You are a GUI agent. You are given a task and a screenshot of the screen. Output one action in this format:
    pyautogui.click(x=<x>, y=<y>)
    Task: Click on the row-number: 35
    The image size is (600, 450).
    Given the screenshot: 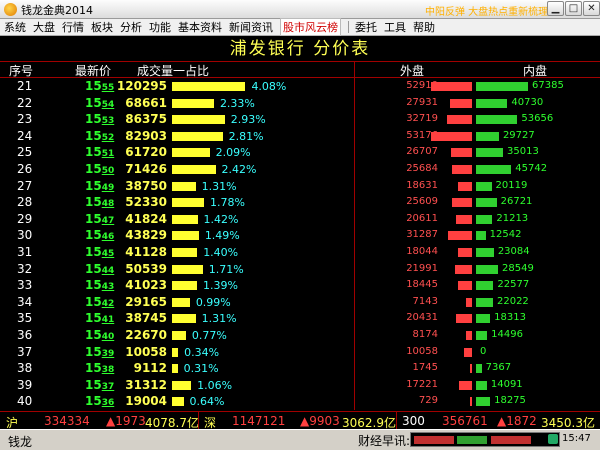 What is the action you would take?
    pyautogui.click(x=25, y=318)
    